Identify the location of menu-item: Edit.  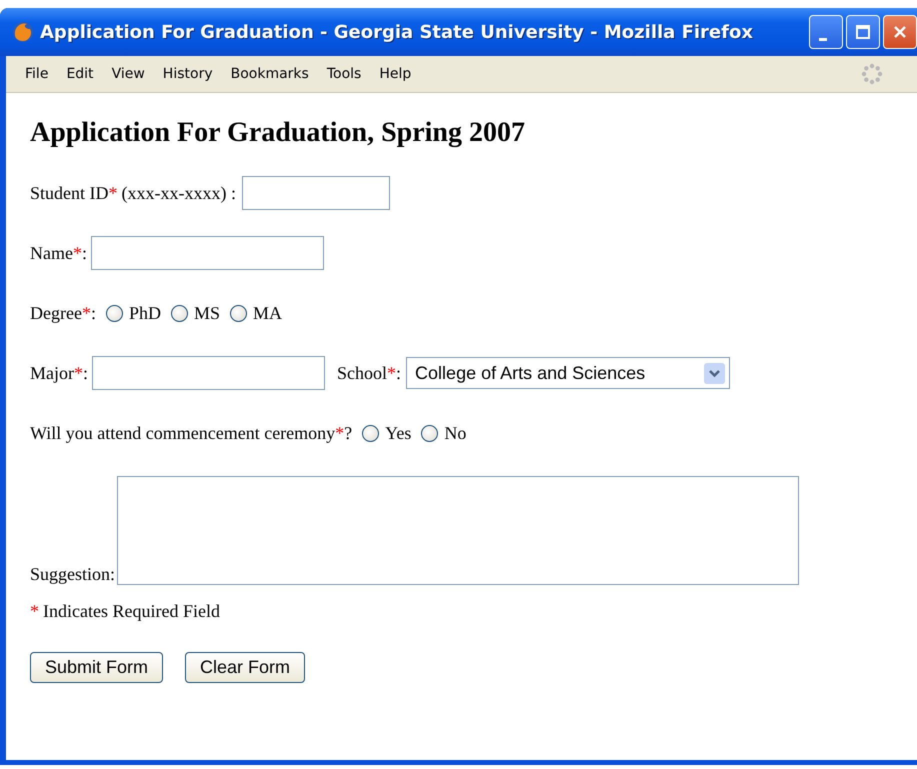
(80, 74).